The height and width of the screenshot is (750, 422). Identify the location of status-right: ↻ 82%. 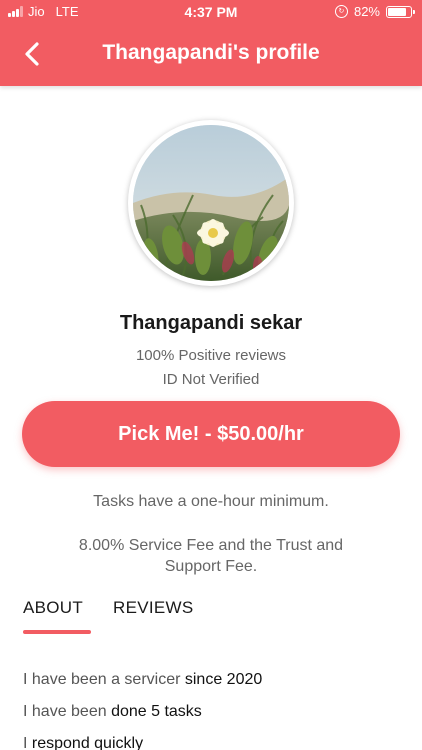
(374, 11).